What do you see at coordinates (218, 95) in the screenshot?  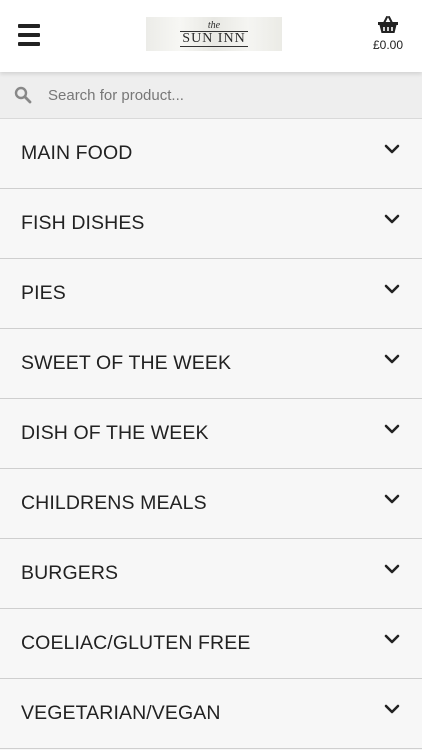 I see `search-input` at bounding box center [218, 95].